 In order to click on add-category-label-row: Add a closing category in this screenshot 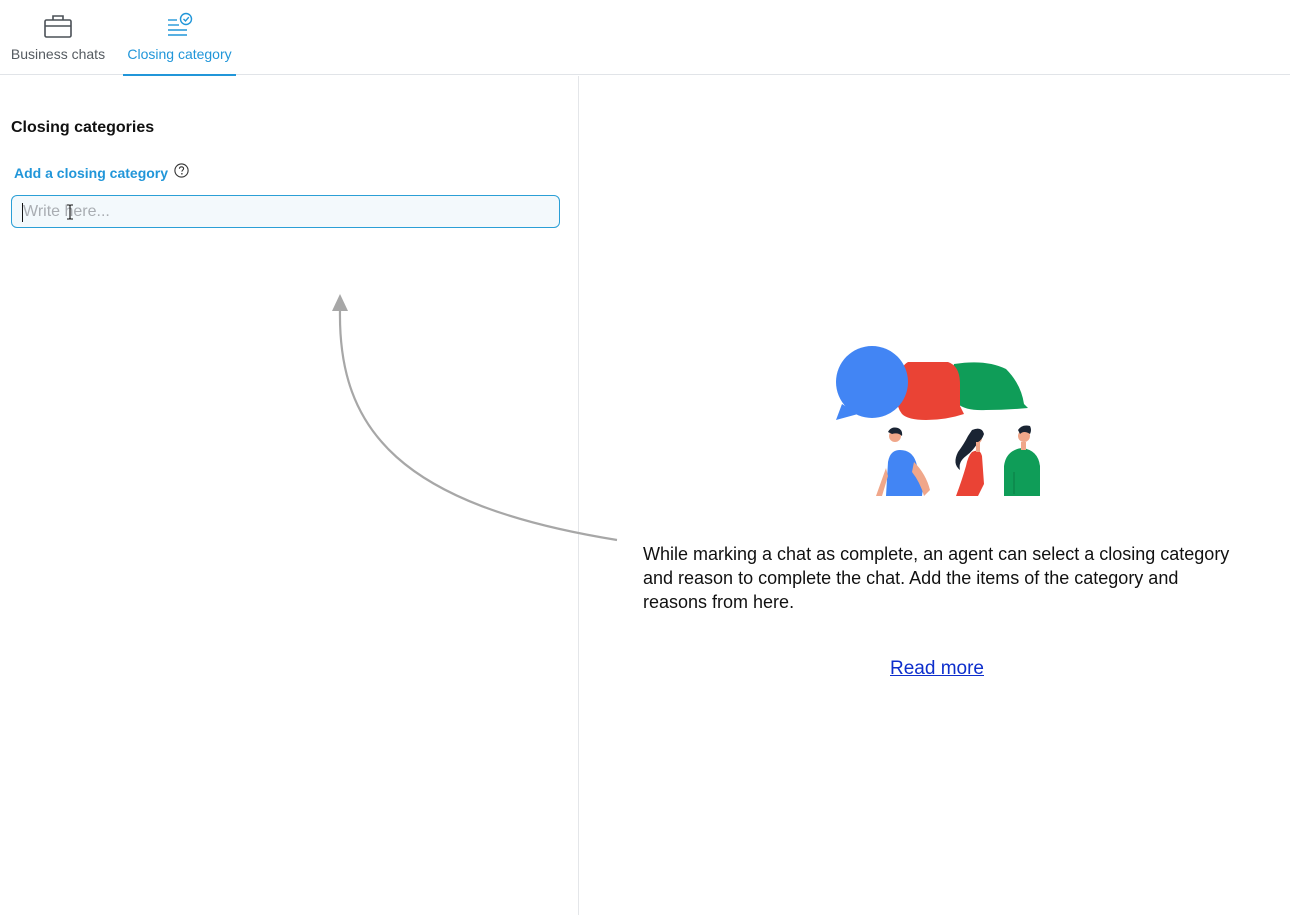, I will do `click(101, 171)`.